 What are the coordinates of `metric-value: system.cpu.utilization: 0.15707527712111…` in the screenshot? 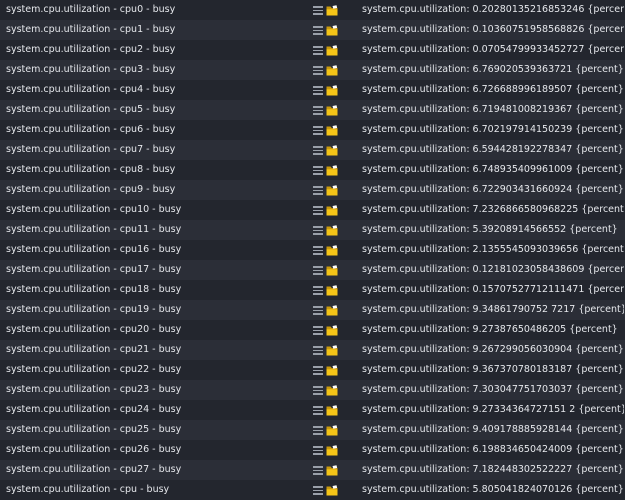 It's located at (493, 289).